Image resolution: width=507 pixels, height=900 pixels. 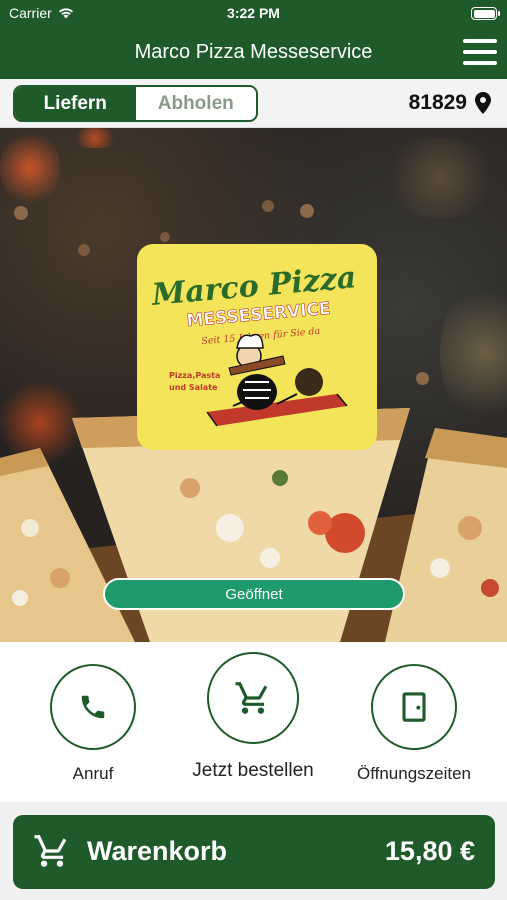 What do you see at coordinates (253, 717) in the screenshot?
I see `order-now-action: Jetzt bestellen` at bounding box center [253, 717].